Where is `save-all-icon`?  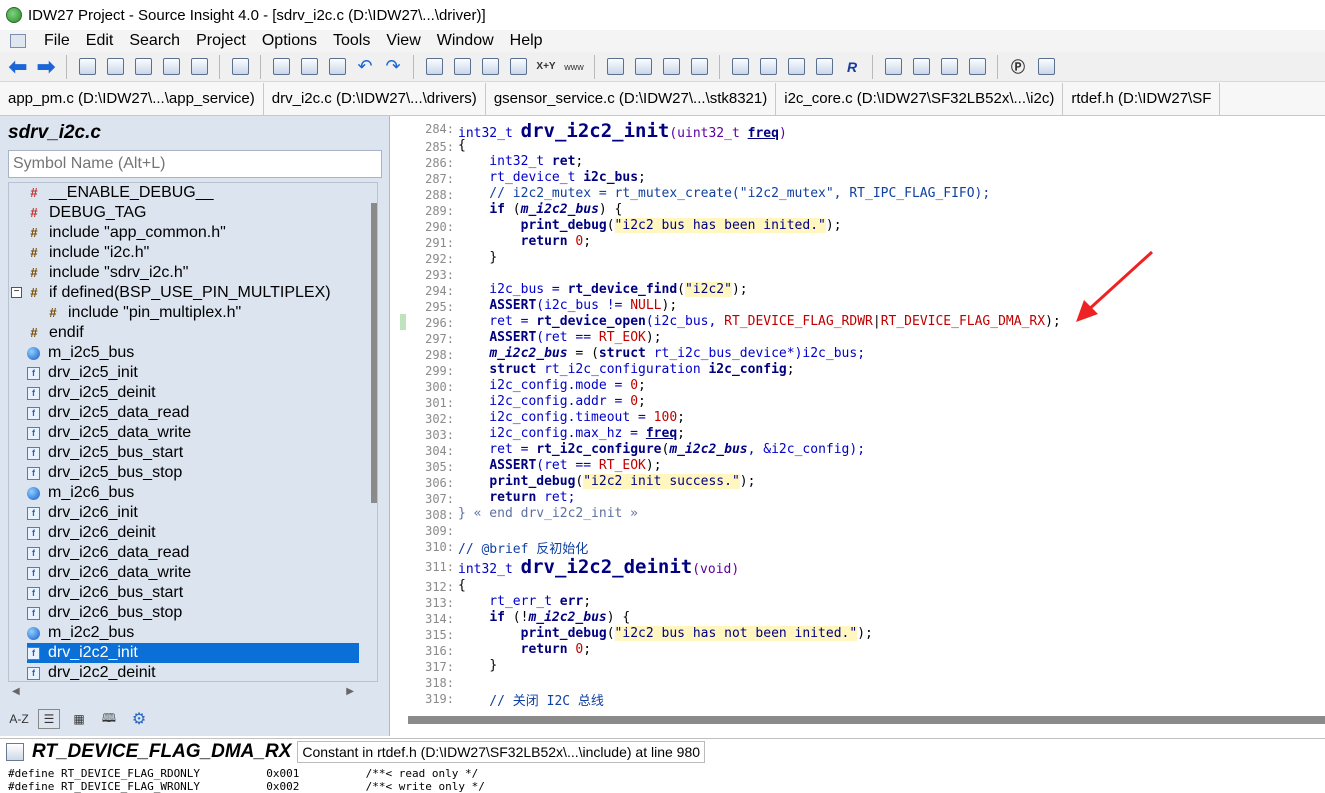 save-all-icon is located at coordinates (199, 67).